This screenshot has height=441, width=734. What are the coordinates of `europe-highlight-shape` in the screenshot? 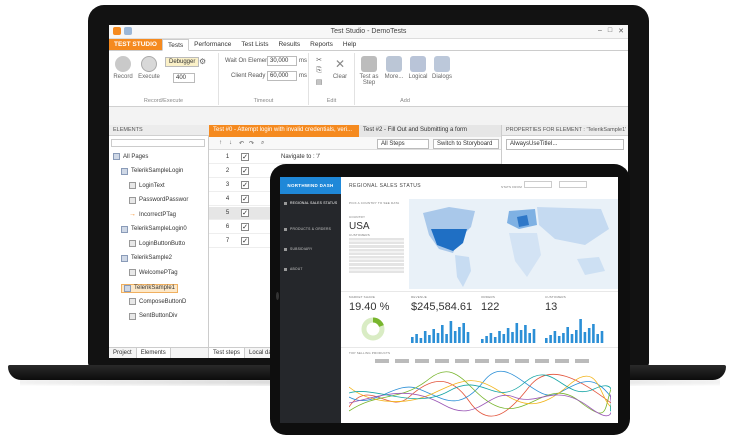 It's located at (523, 221).